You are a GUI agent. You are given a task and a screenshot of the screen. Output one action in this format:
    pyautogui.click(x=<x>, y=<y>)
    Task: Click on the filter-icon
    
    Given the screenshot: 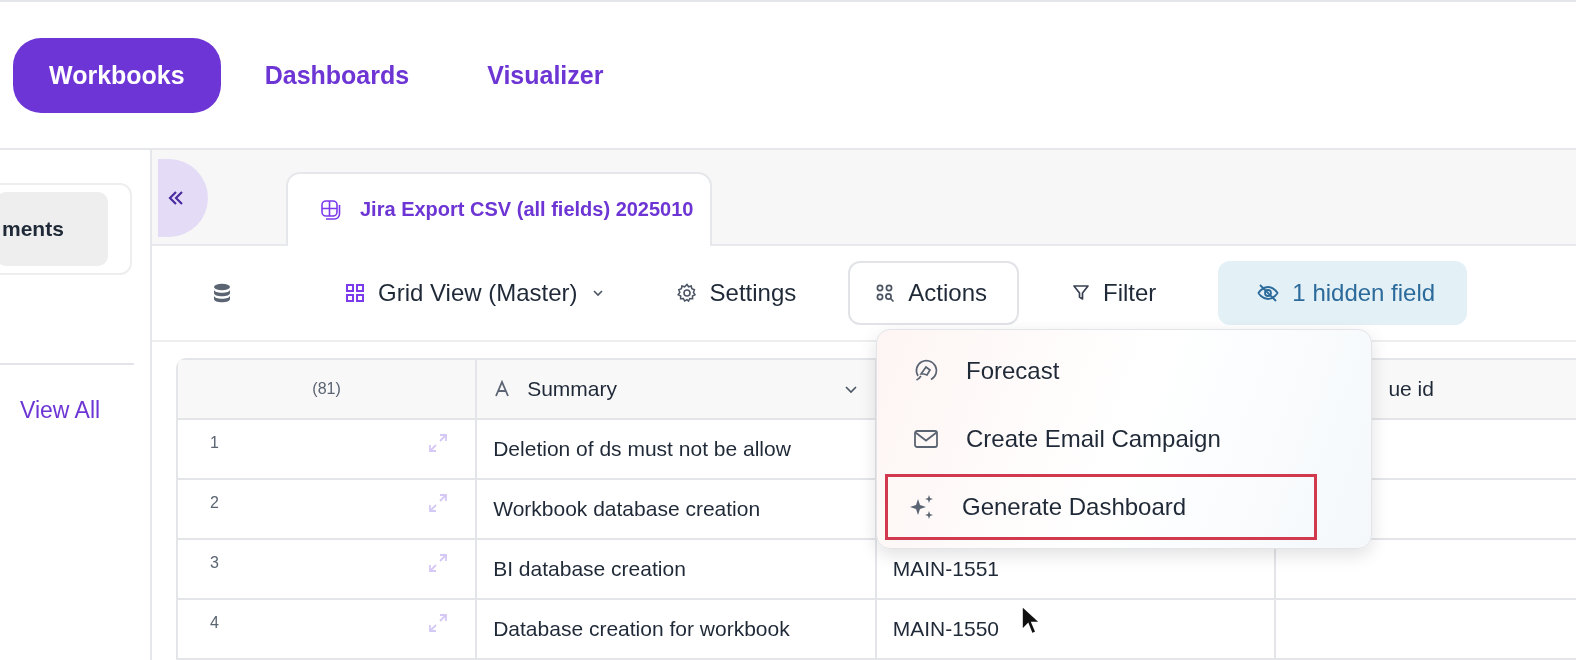 What is the action you would take?
    pyautogui.click(x=1081, y=292)
    